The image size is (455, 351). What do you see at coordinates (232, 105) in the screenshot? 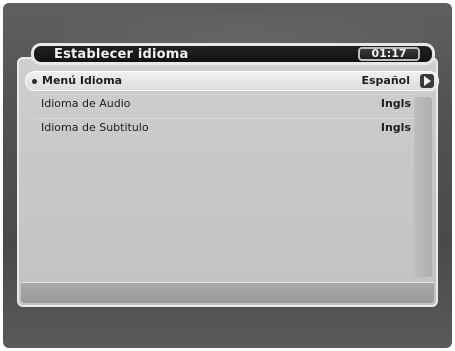
I see `setting-row-audio-language: Idioma de Audio Ingls` at bounding box center [232, 105].